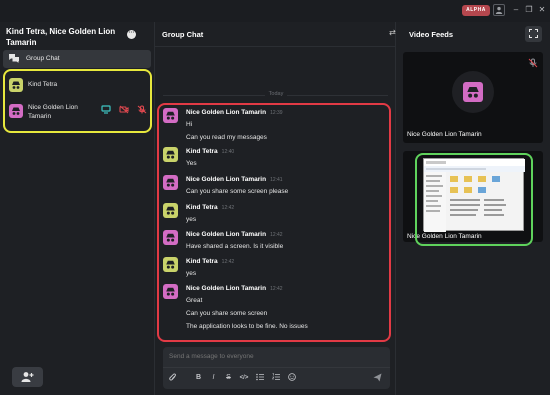  I want to click on chat-title: Group Chat, so click(183, 34).